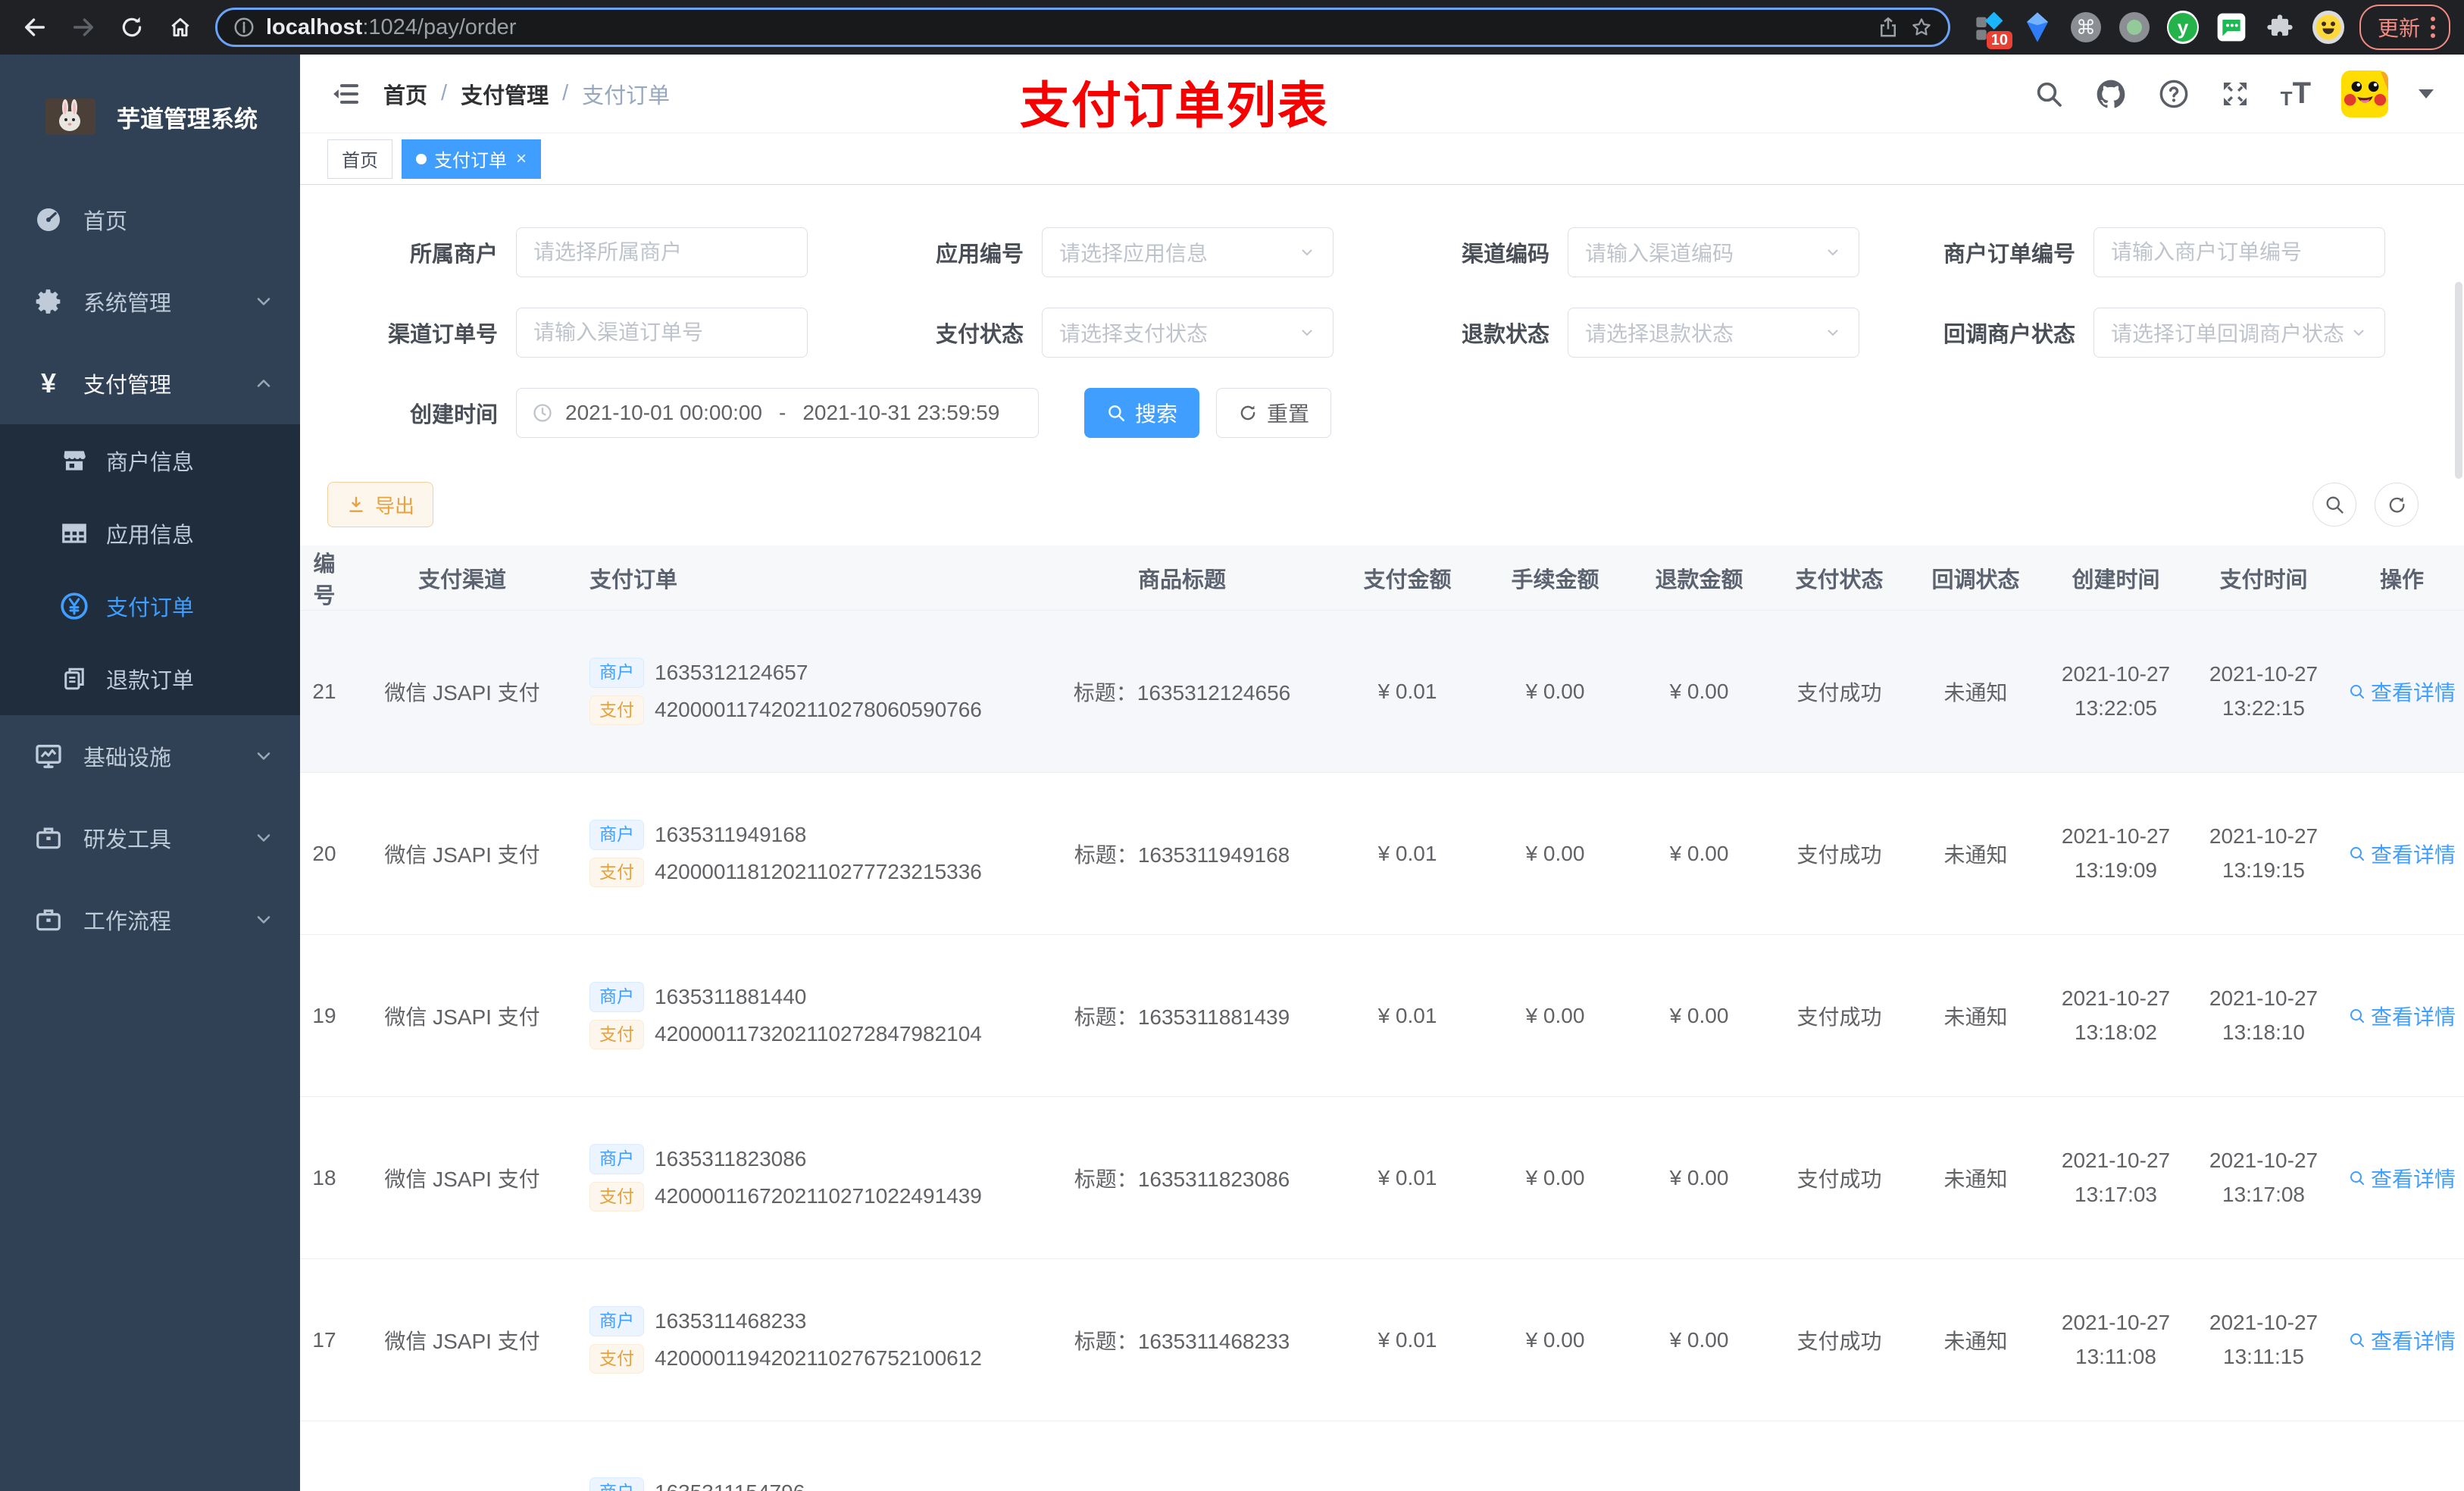 This screenshot has width=2464, height=1491. I want to click on help-icon, so click(2174, 94).